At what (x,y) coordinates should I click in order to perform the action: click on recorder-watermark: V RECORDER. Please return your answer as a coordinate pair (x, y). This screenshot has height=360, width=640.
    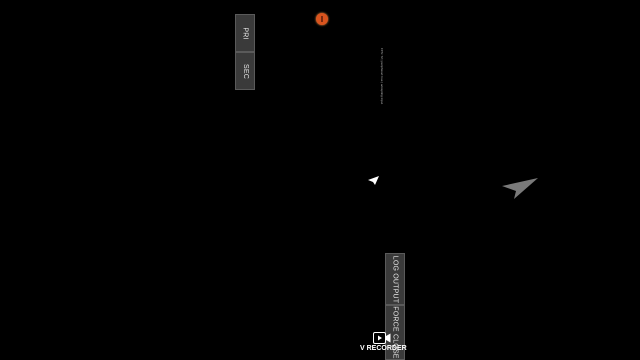
    Looking at the image, I should click on (383, 345).